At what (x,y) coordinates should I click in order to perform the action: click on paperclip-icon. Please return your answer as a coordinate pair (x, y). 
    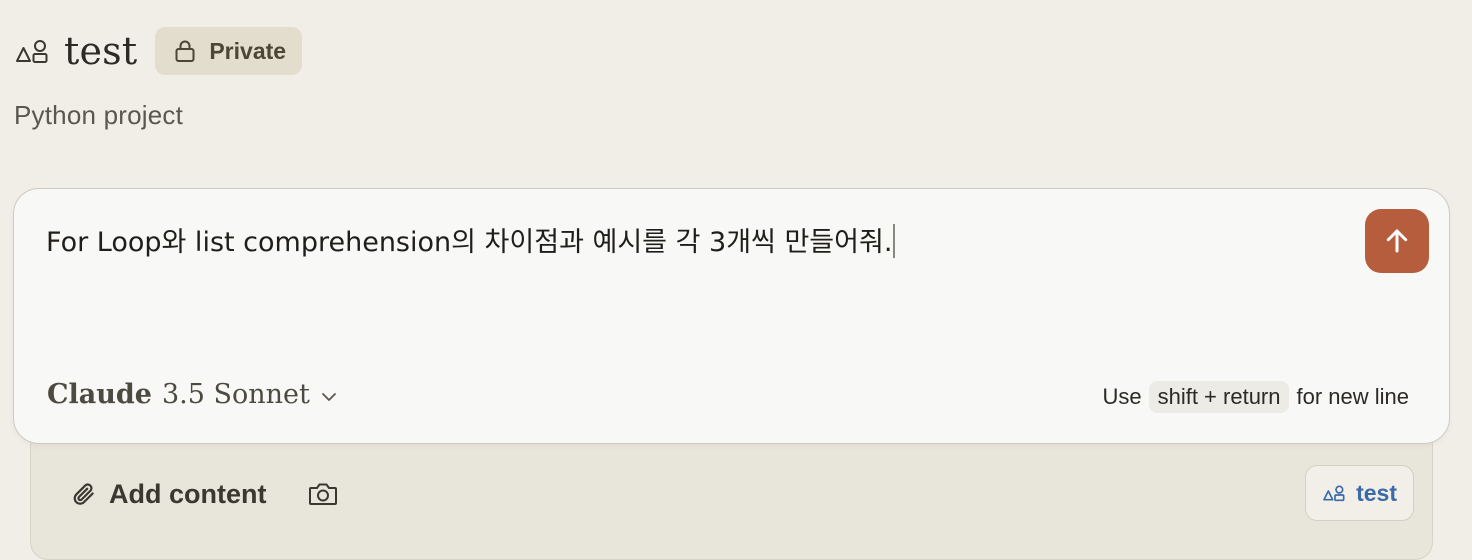
    Looking at the image, I should click on (84, 494).